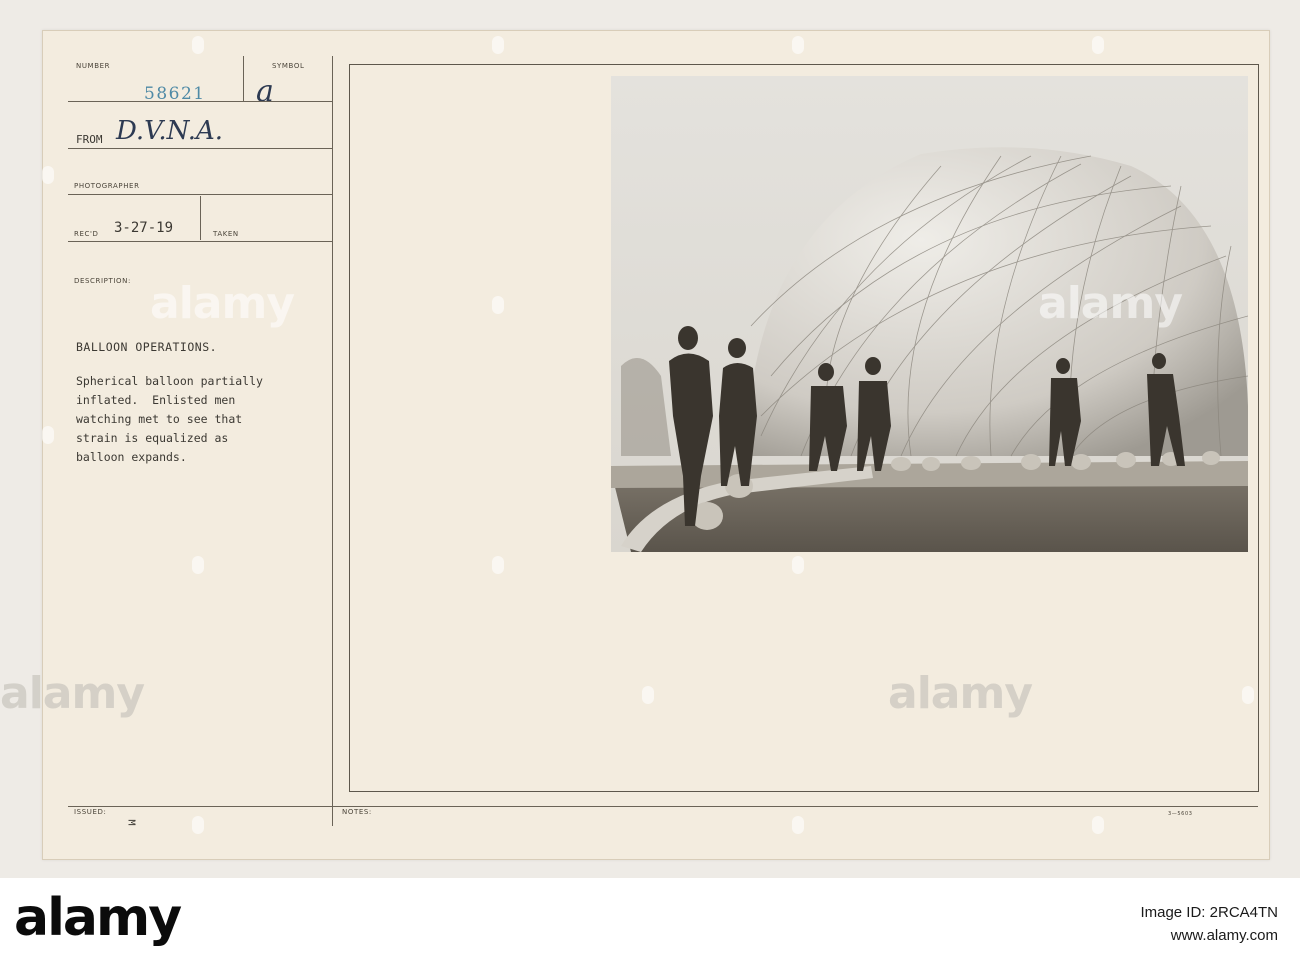  What do you see at coordinates (357, 812) in the screenshot?
I see `notes-label: NOTES:` at bounding box center [357, 812].